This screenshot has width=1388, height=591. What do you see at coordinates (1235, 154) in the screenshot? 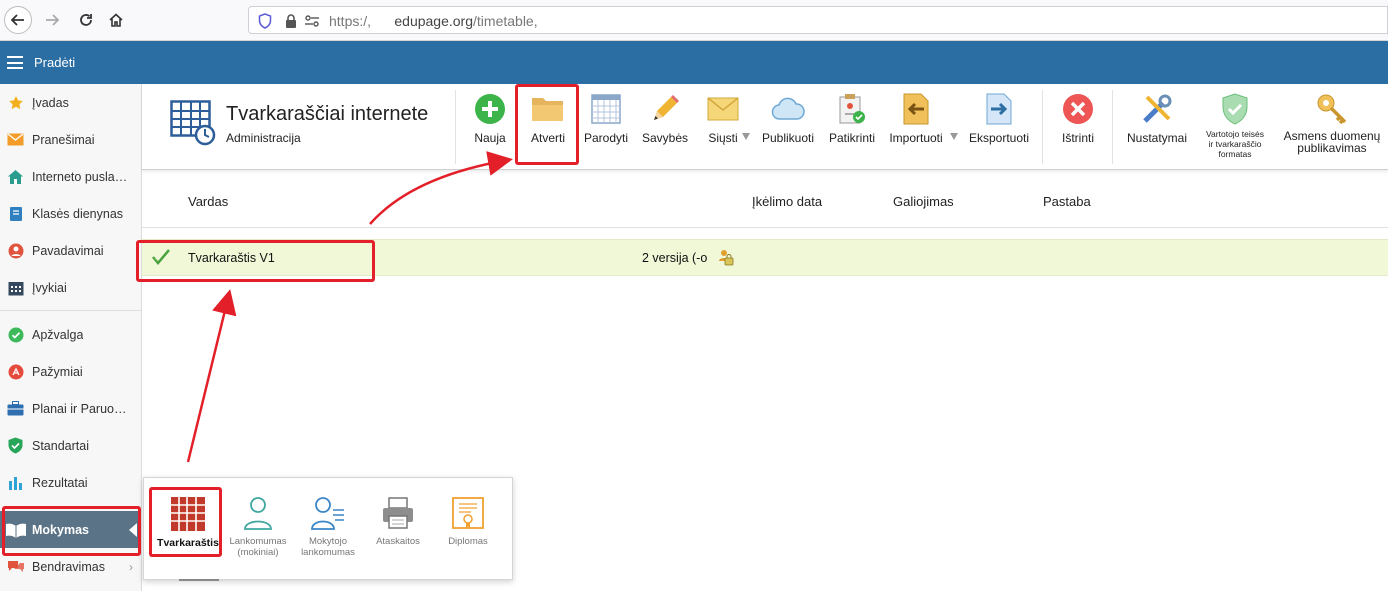
I see `user-rights-label-line3: formatas` at bounding box center [1235, 154].